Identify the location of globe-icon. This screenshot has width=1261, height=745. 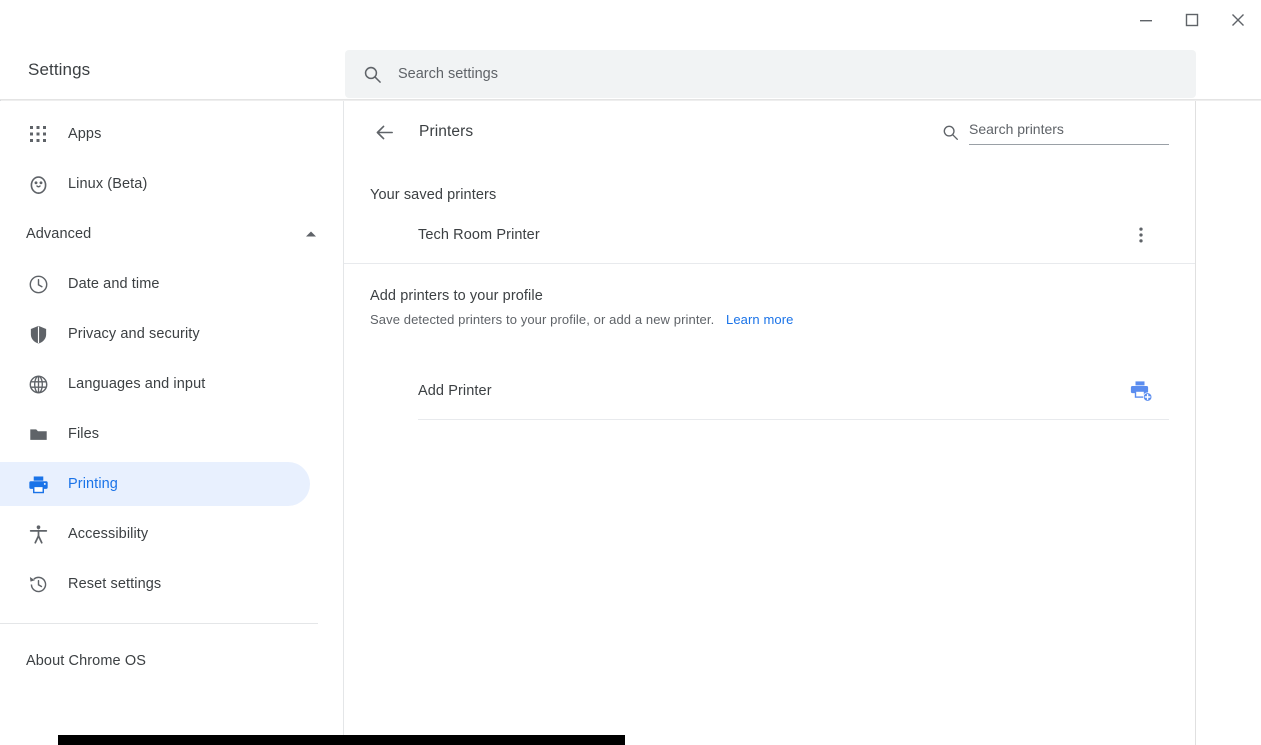
(38, 384).